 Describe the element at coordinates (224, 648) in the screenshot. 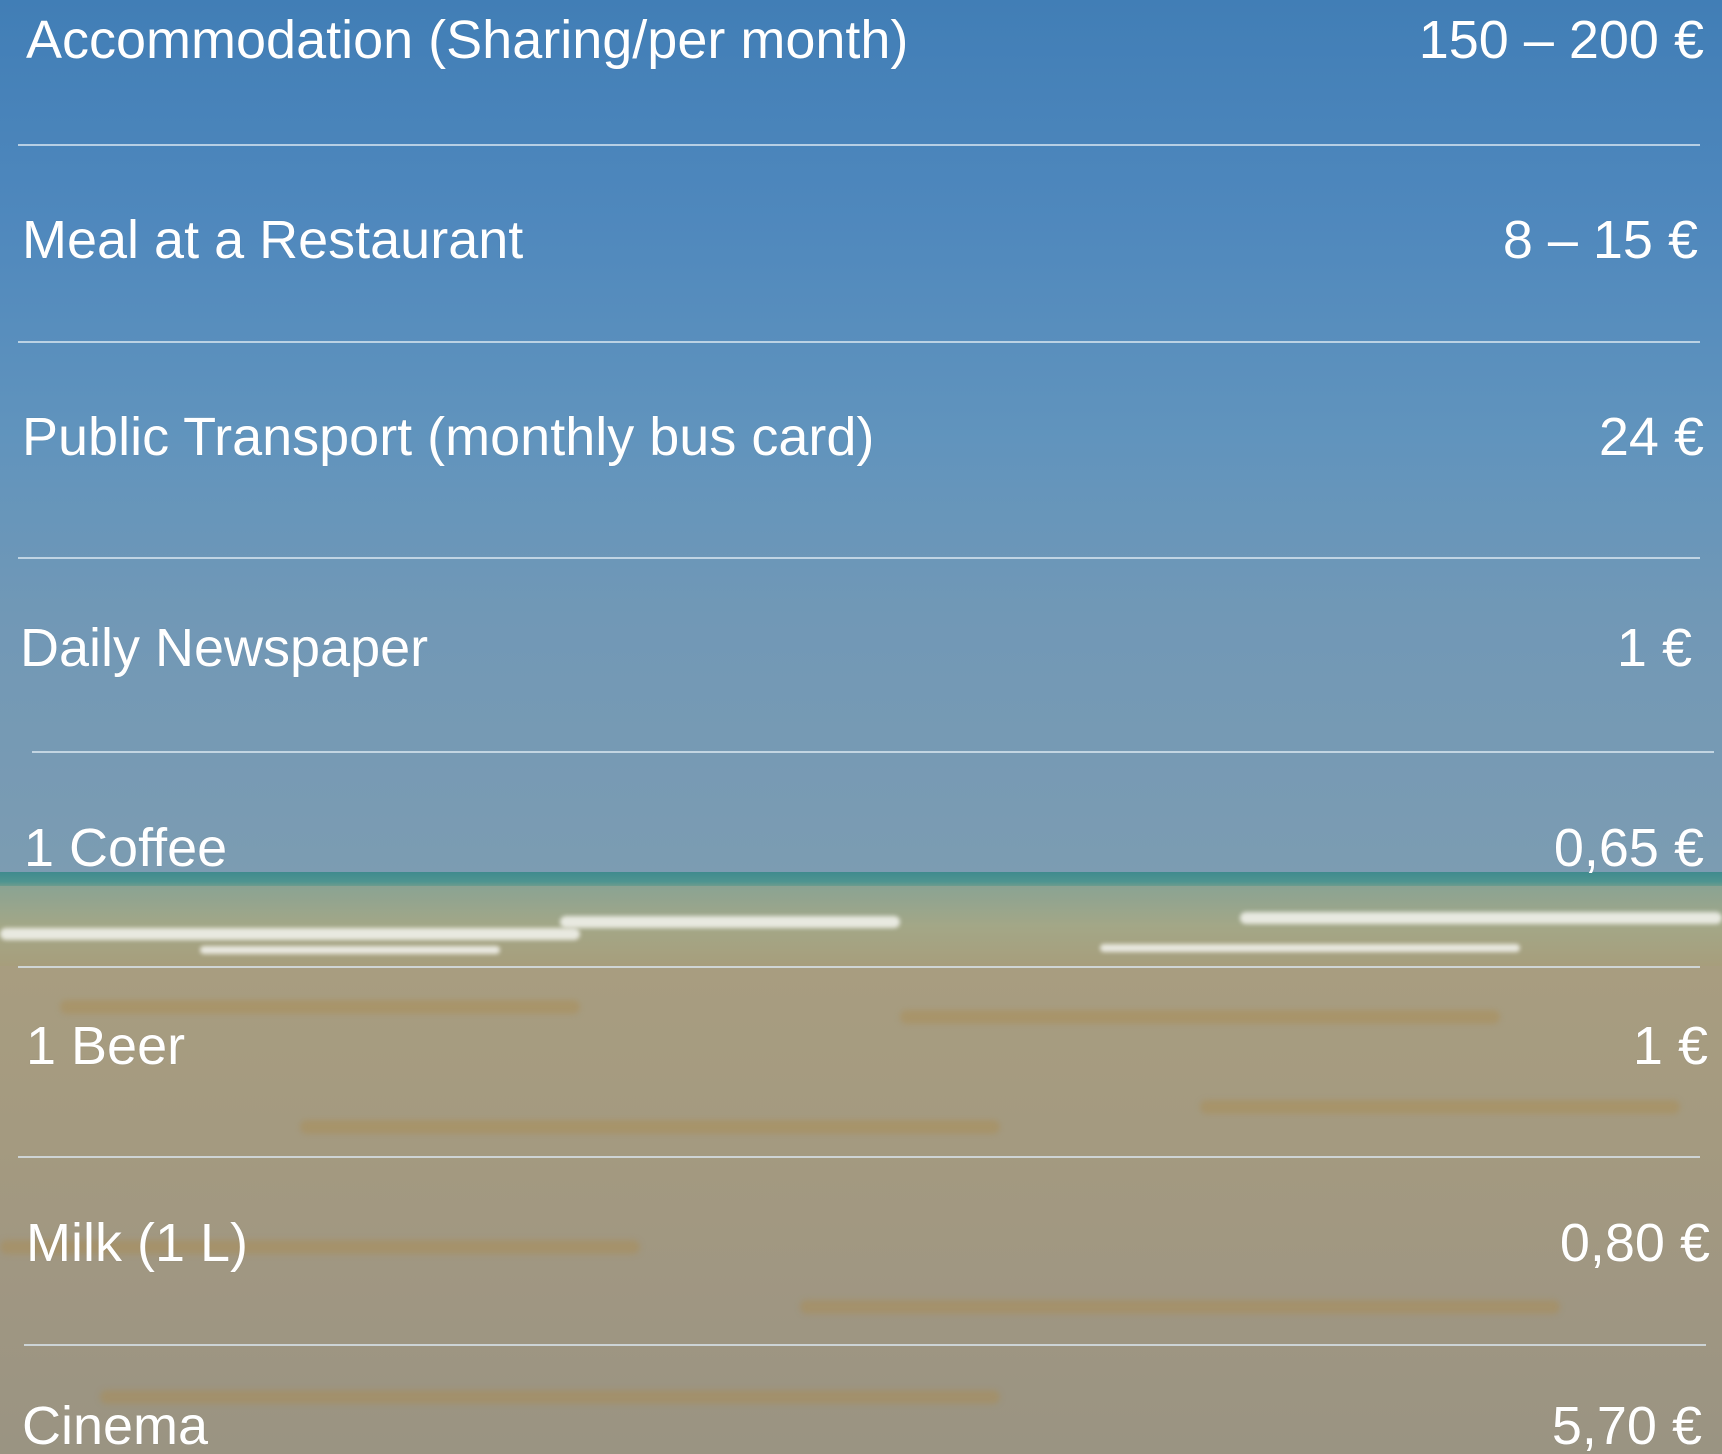

I see `cost-item-label: Daily Newspaper` at that location.